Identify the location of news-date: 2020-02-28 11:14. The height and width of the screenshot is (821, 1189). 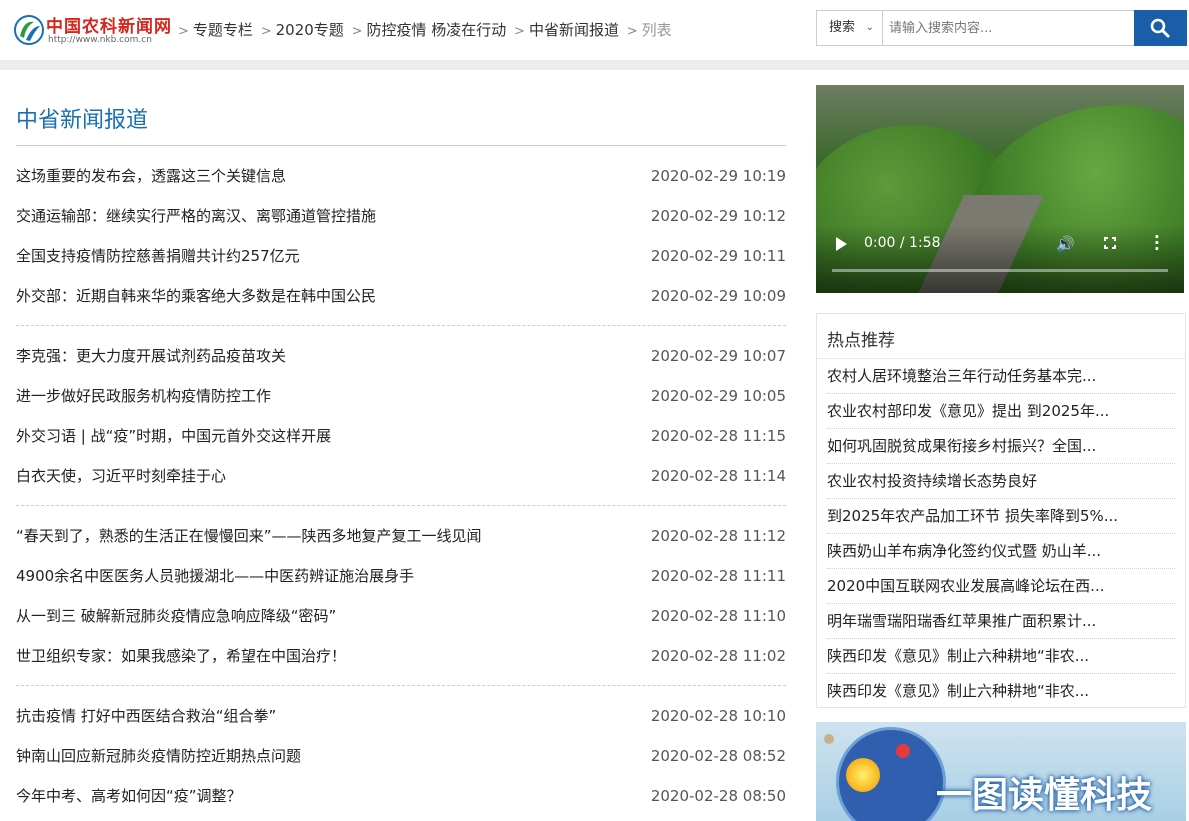
(718, 476).